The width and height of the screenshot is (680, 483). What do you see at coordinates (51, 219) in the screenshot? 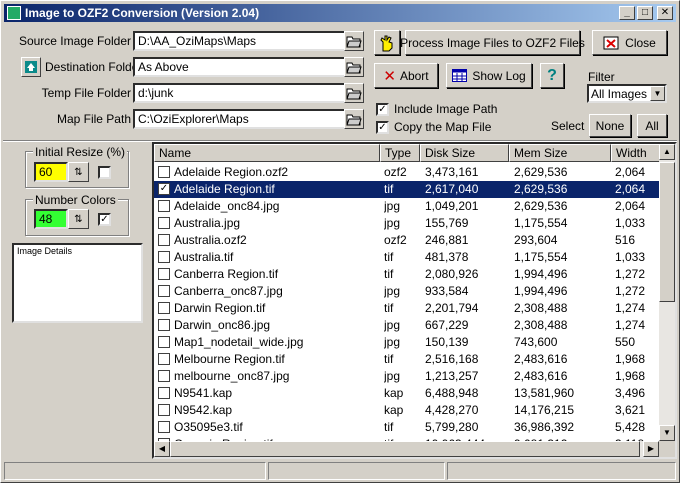
I see `number-colors-input: 48` at bounding box center [51, 219].